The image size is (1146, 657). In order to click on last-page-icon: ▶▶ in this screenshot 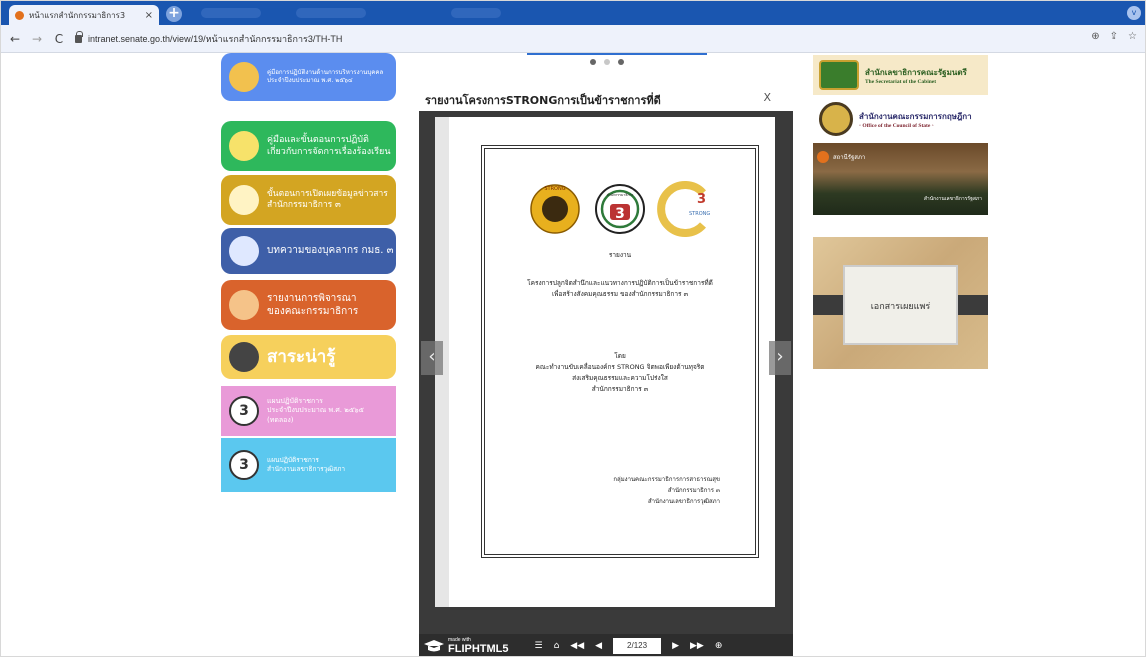, I will do `click(697, 646)`.